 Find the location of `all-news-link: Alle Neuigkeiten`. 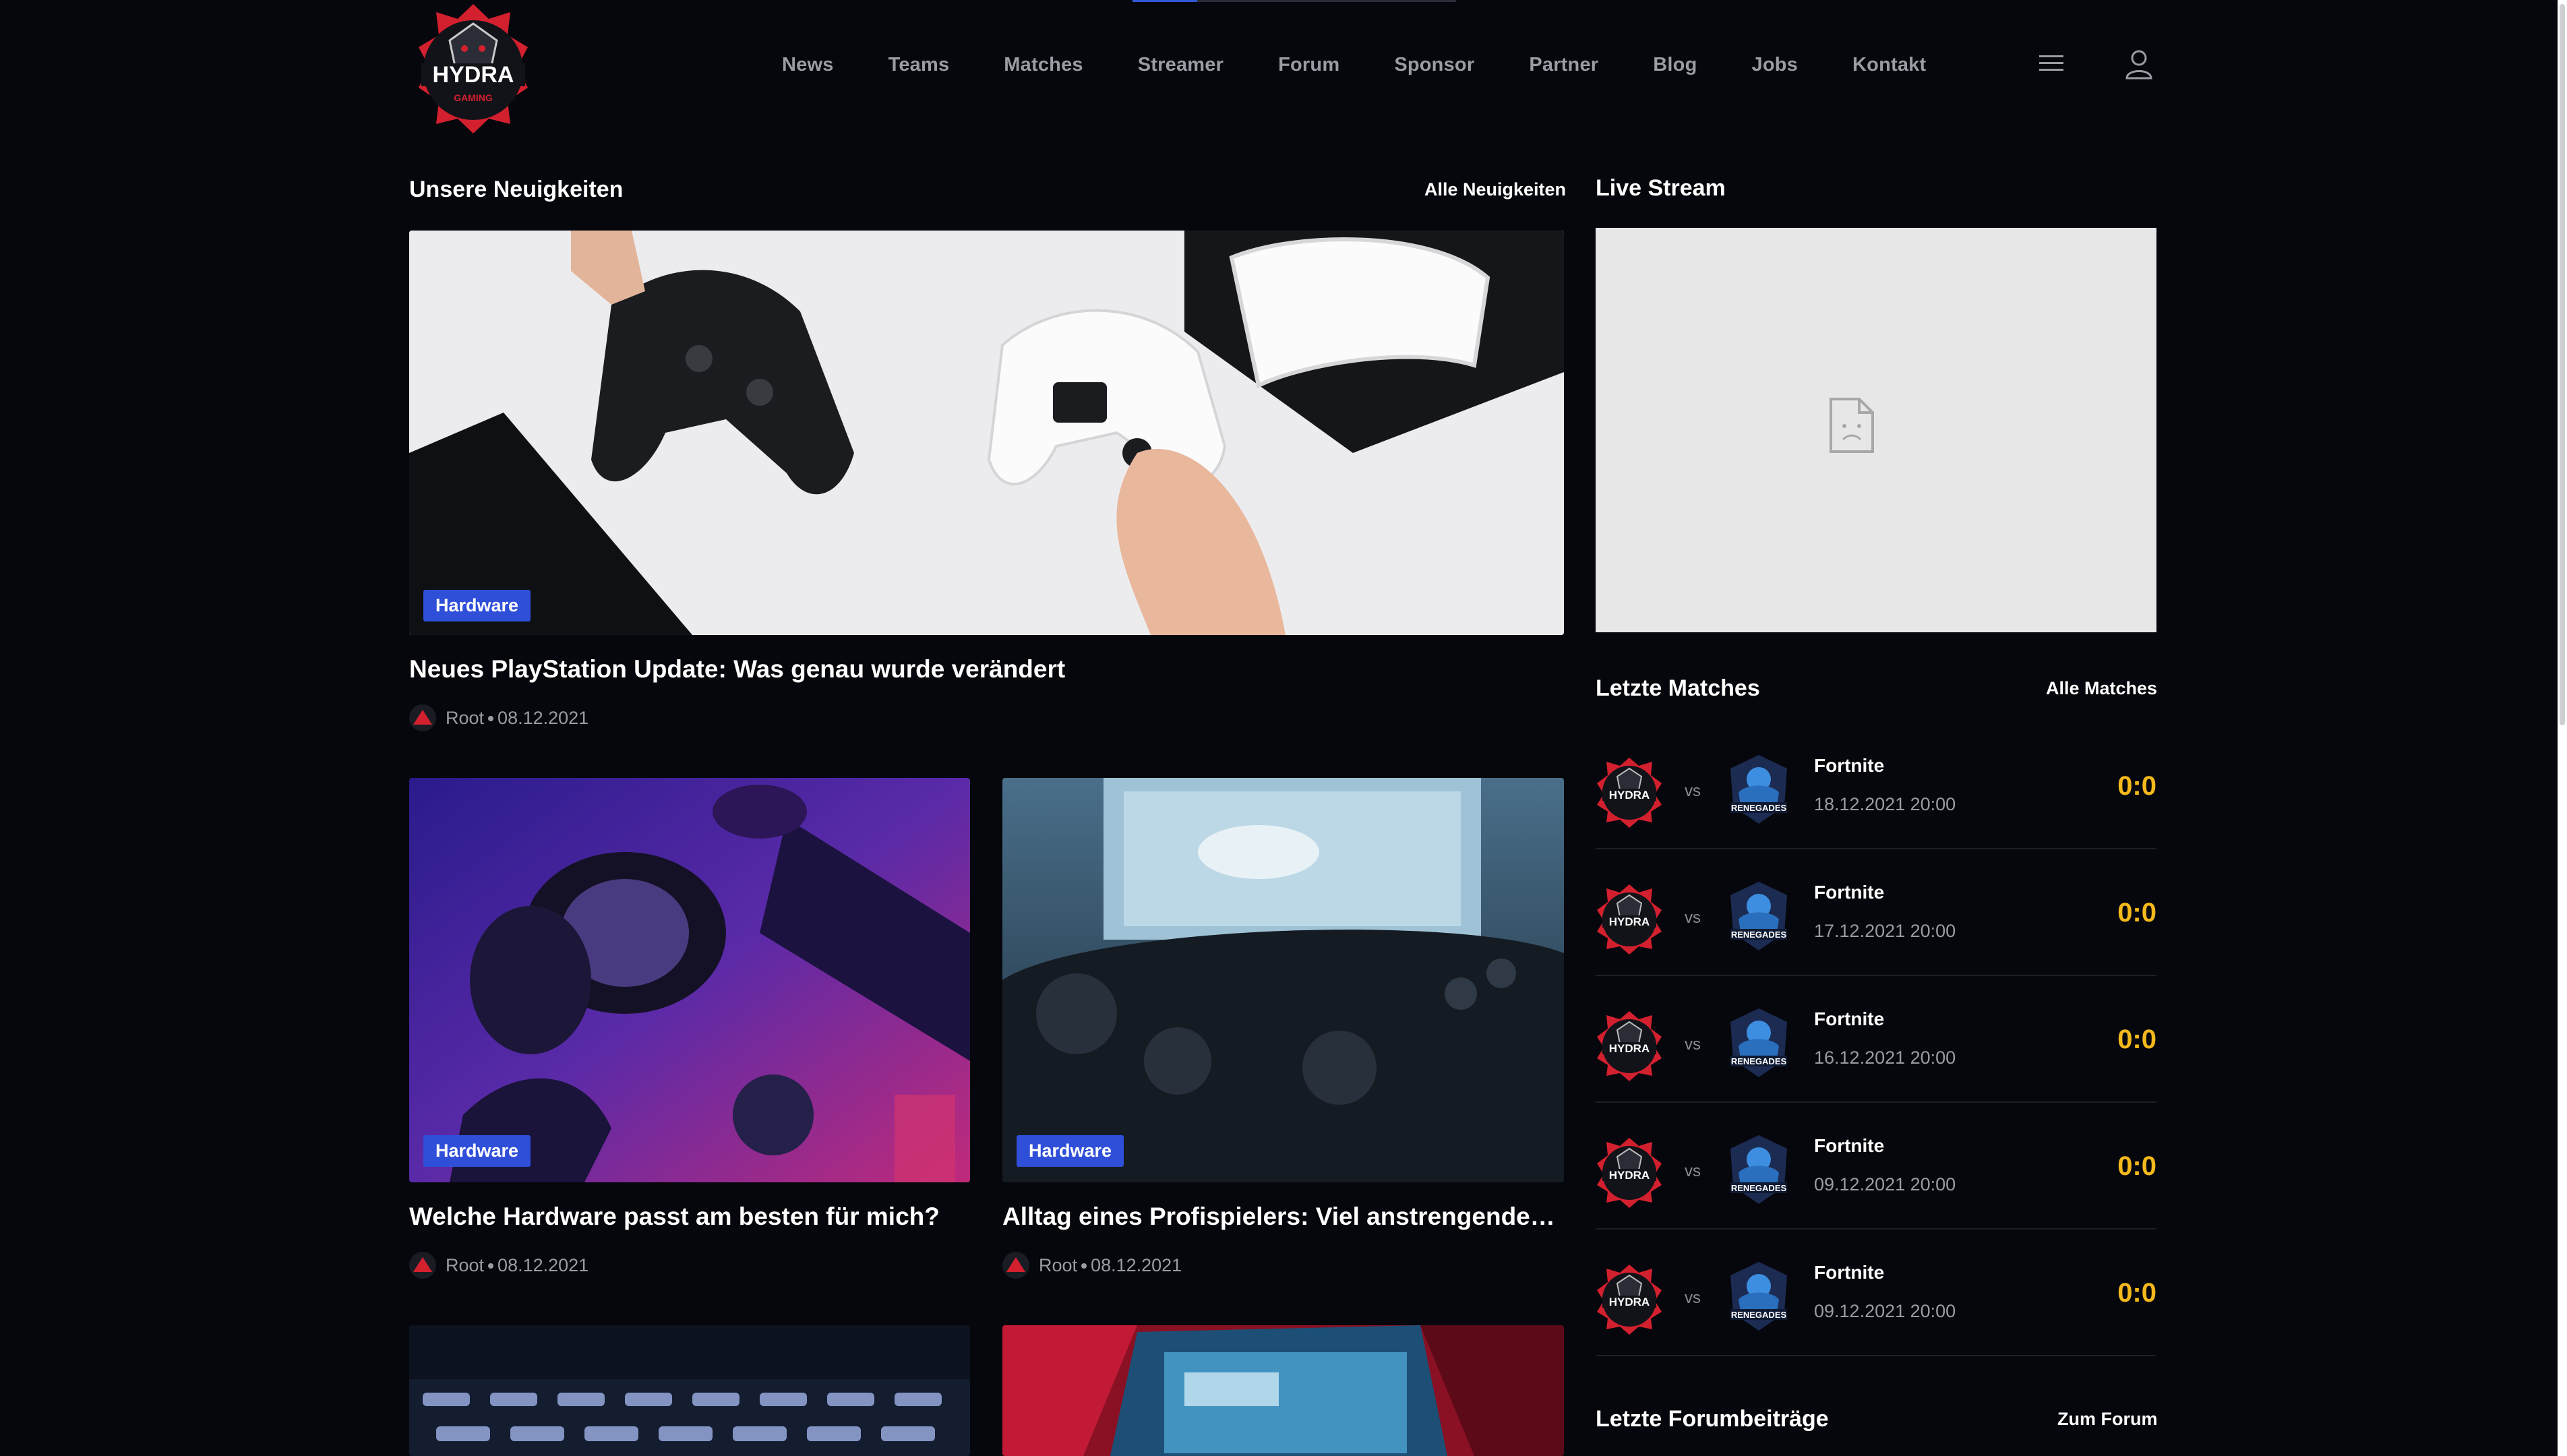

all-news-link: Alle Neuigkeiten is located at coordinates (1495, 190).